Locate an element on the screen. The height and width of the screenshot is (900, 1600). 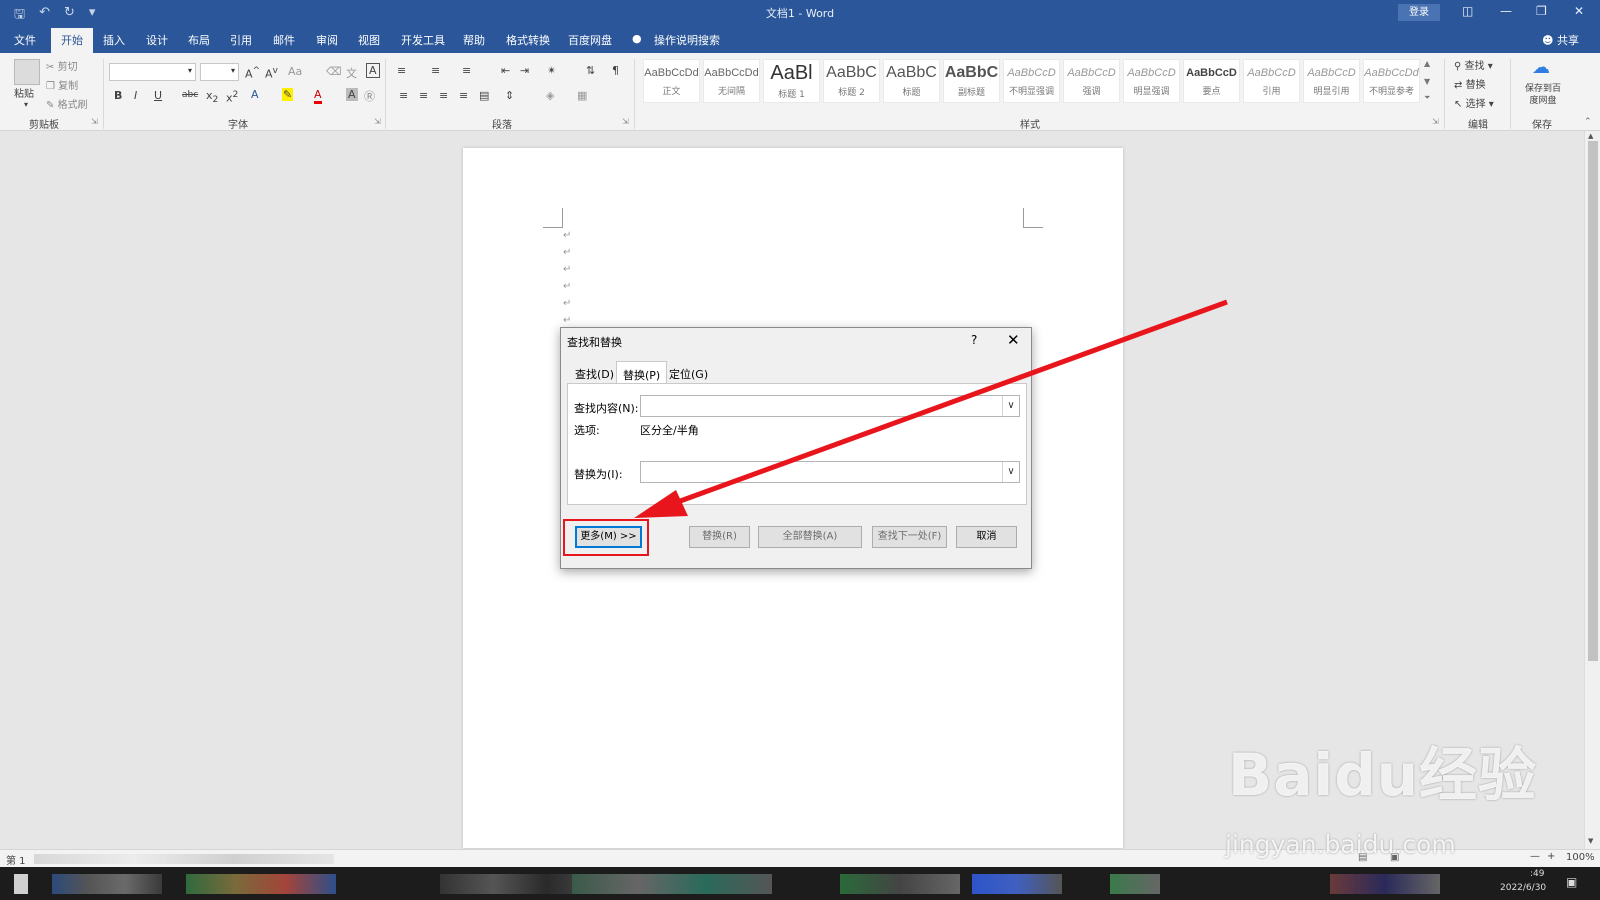
watermark-brand: Baidu经验 is located at coordinates (1383, 775).